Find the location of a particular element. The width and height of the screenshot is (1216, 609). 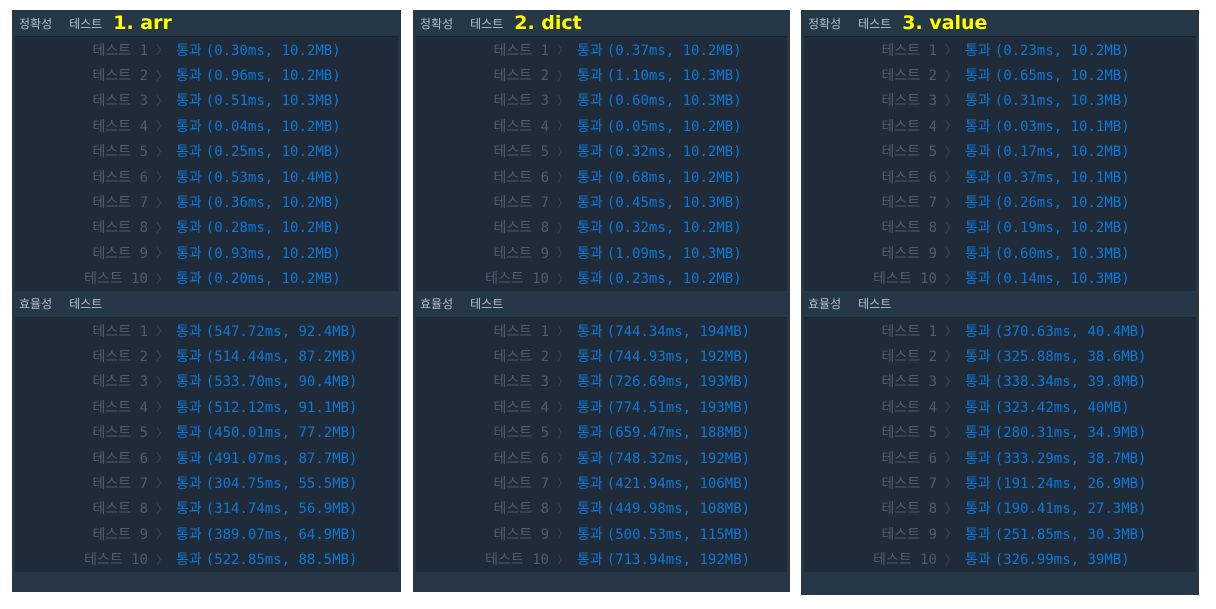

test-row: 테스트 2 〉 통과 (514.44ms, 87.2MB) is located at coordinates (206, 355).